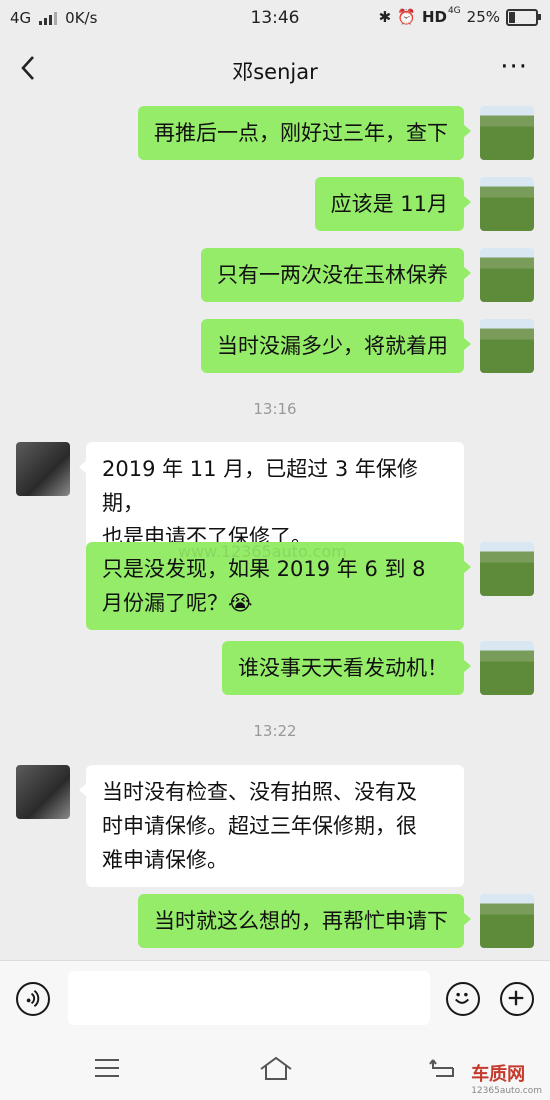  What do you see at coordinates (165, 860) in the screenshot?
I see `message-line: 难申请保修。` at bounding box center [165, 860].